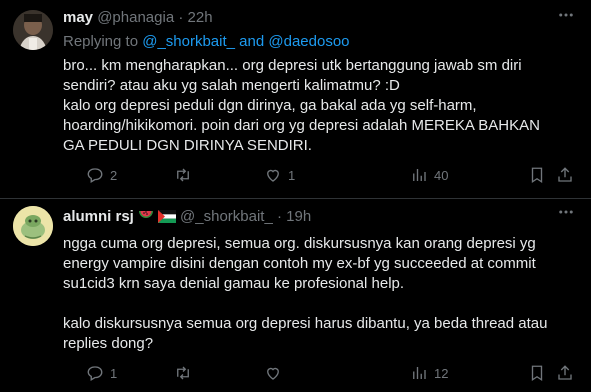 Image resolution: width=591 pixels, height=392 pixels. I want to click on watermelon-emoji-icon, so click(146, 218).